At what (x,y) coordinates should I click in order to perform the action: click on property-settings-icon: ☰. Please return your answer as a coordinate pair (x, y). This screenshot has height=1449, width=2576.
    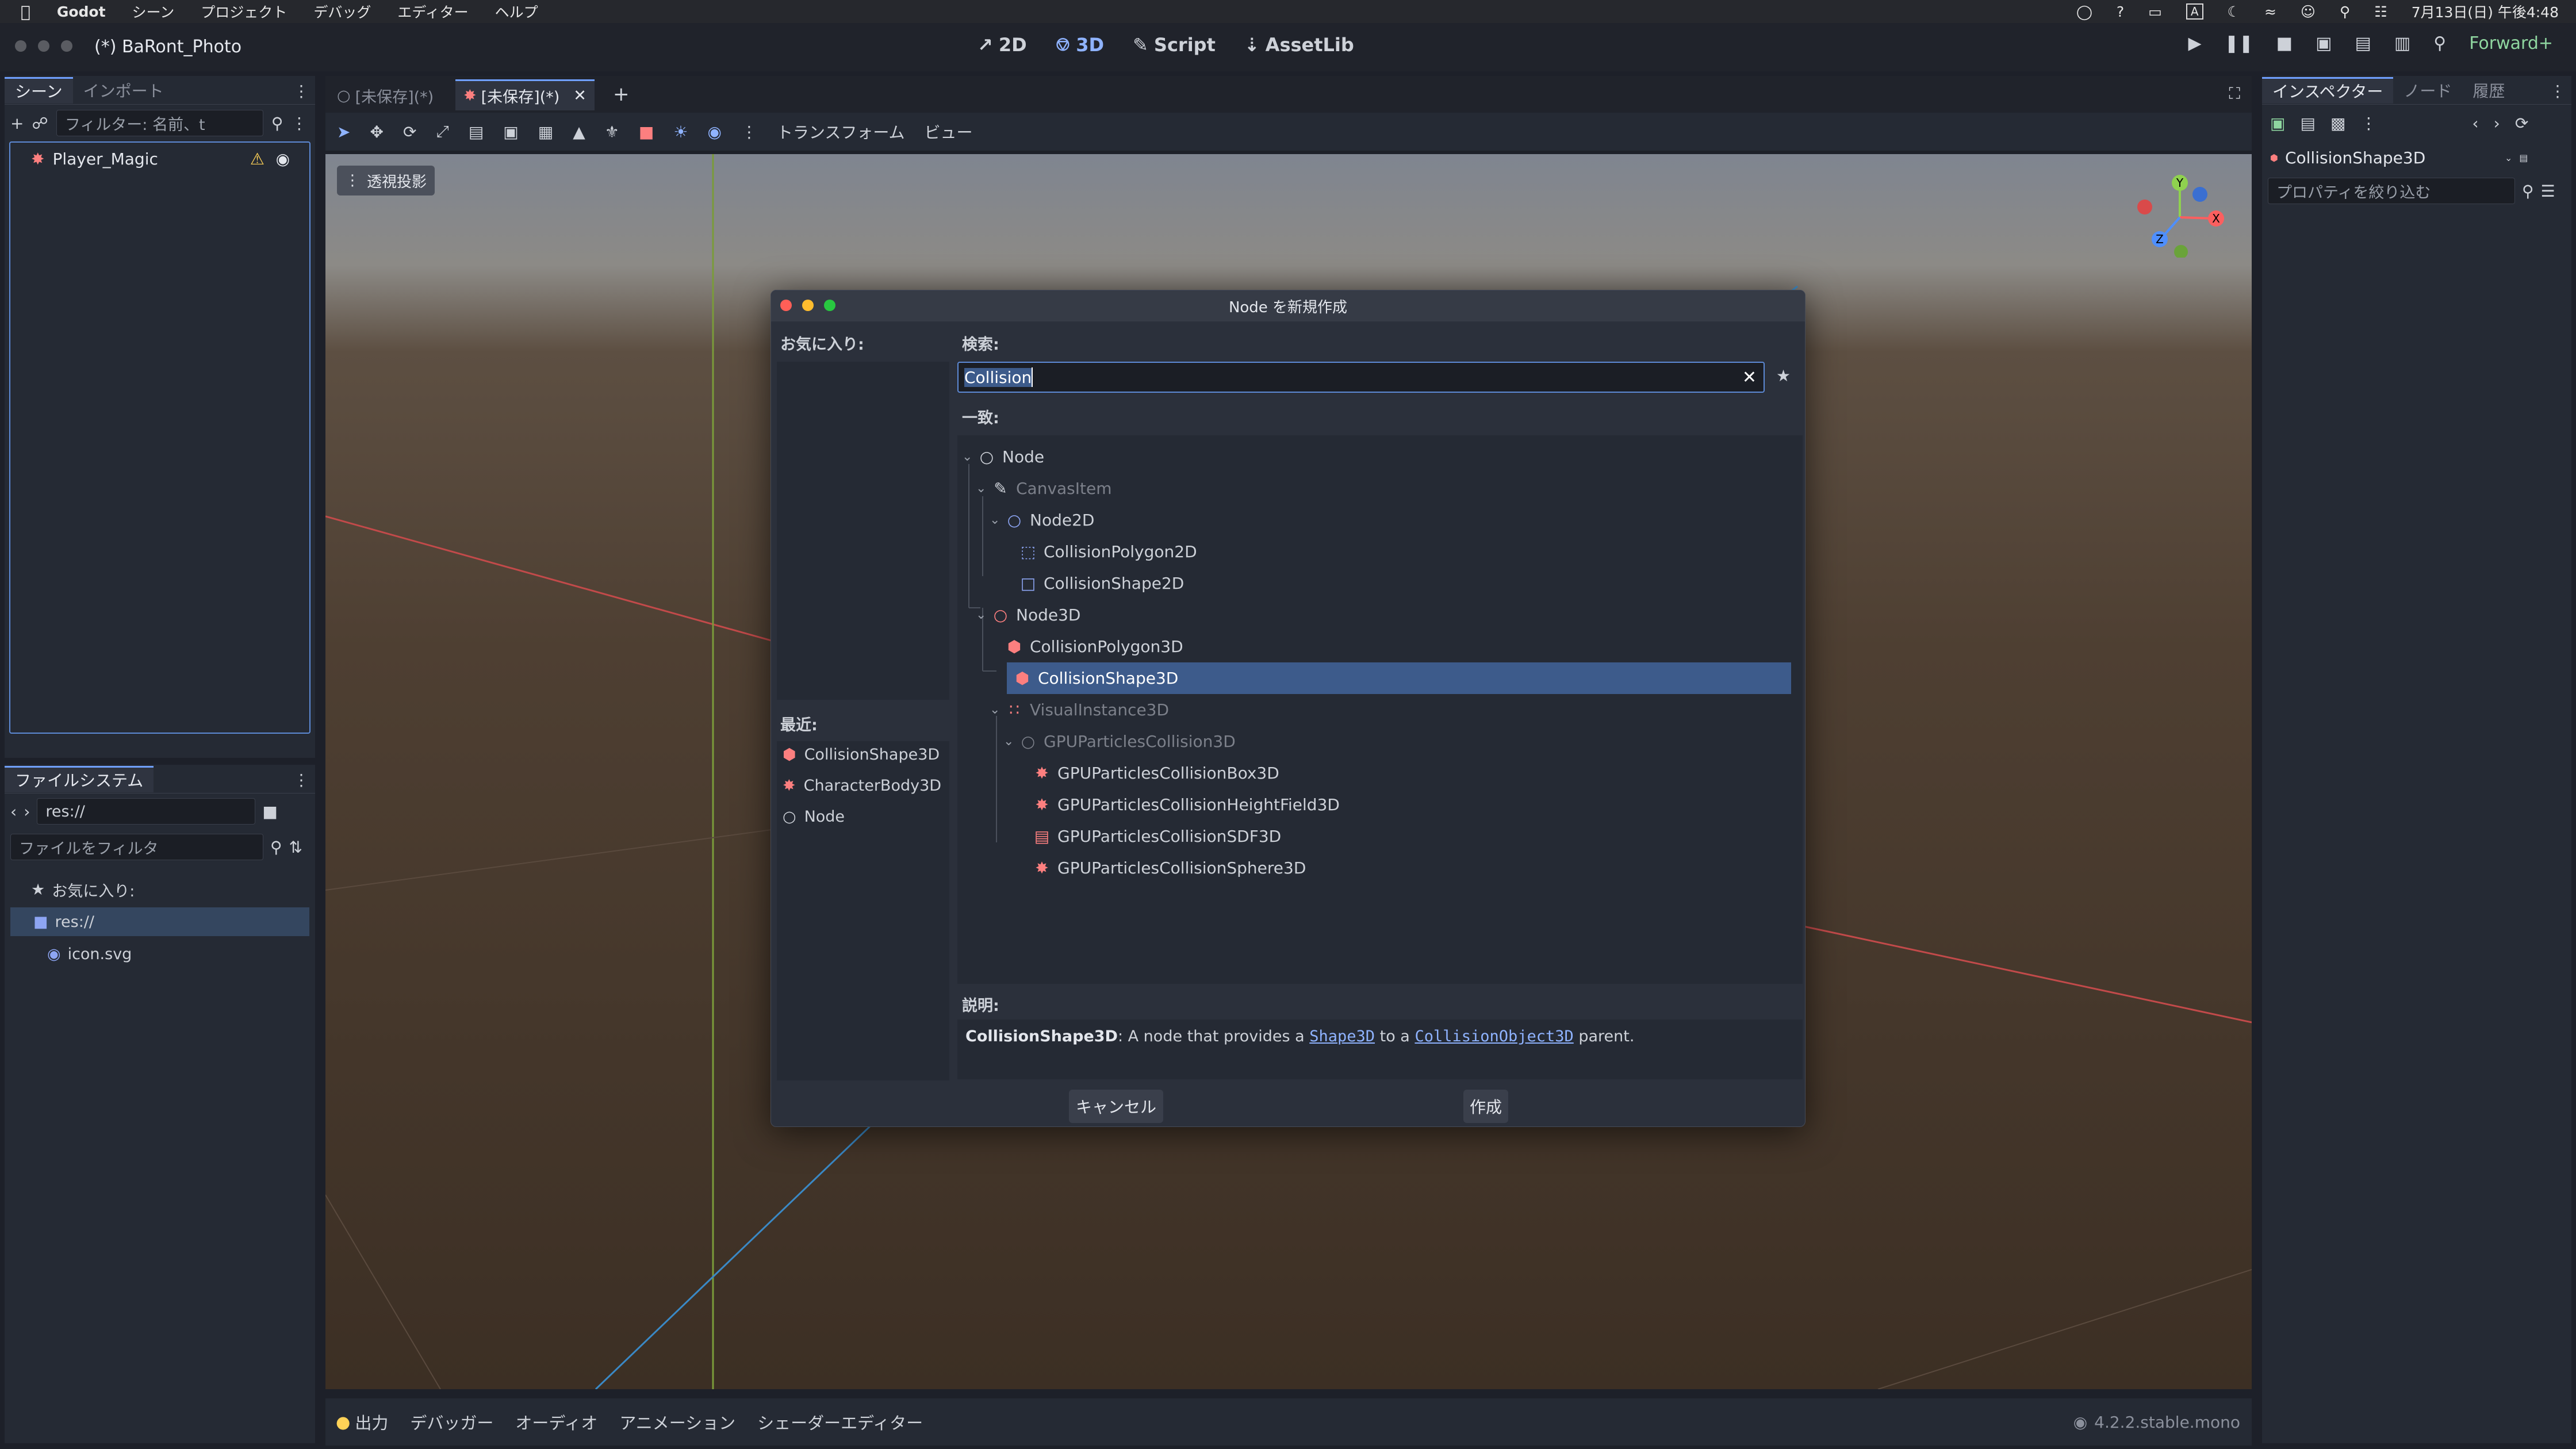
    Looking at the image, I should click on (2548, 191).